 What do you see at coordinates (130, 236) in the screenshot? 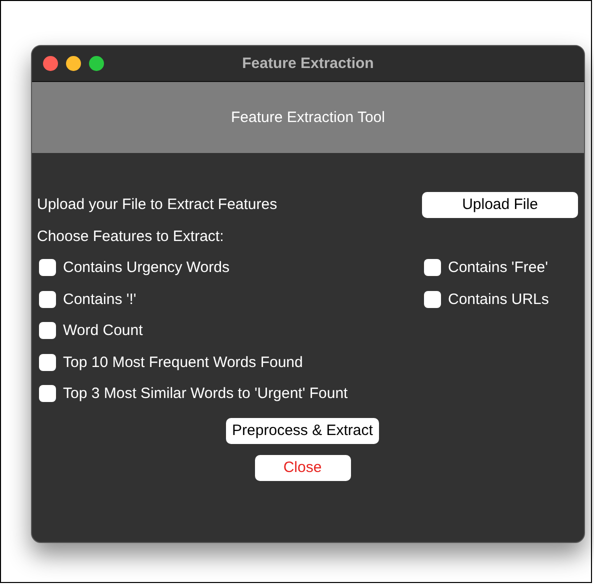
I see `features-heading: Choose Features to Extract:` at bounding box center [130, 236].